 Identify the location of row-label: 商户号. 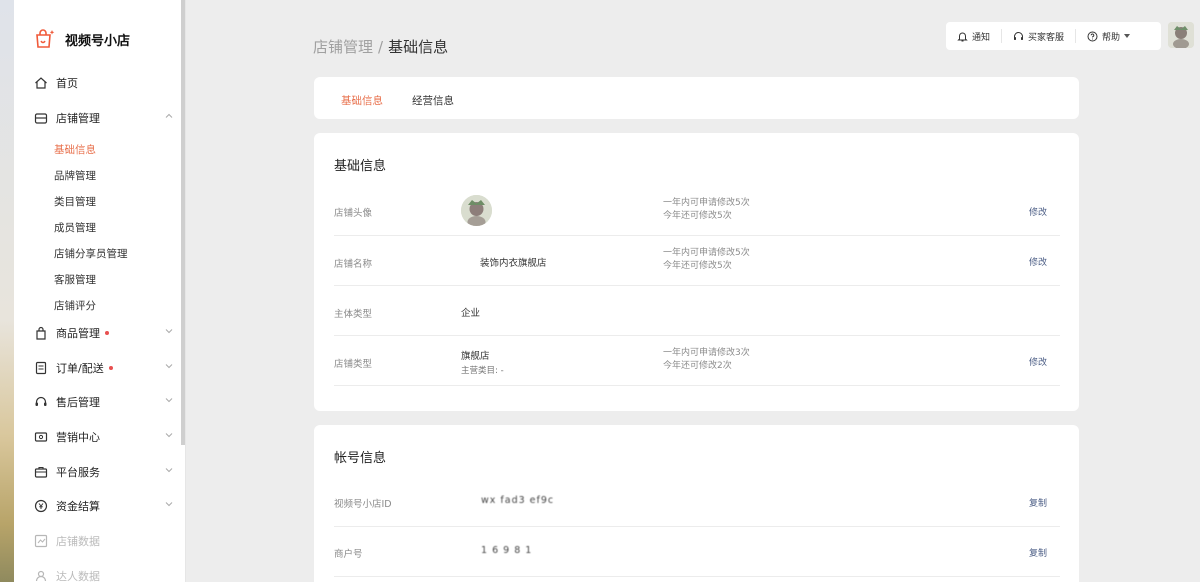
(348, 554).